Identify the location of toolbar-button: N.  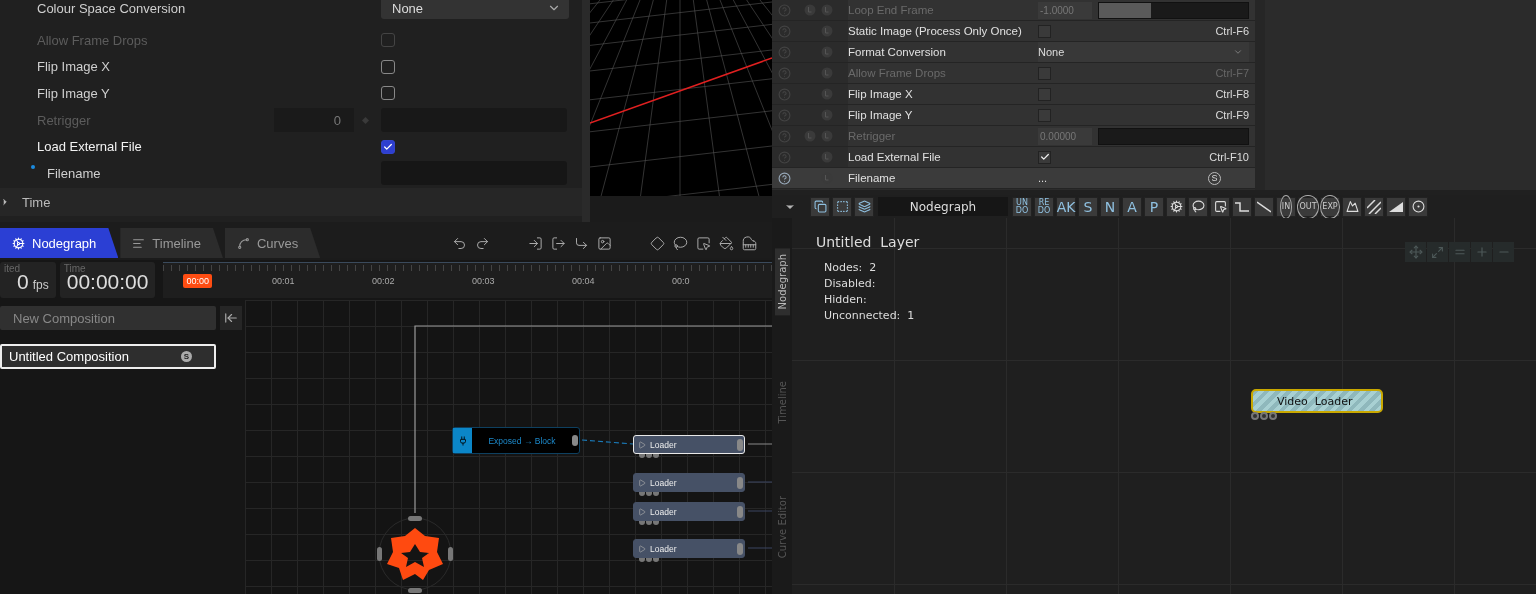
(1110, 206).